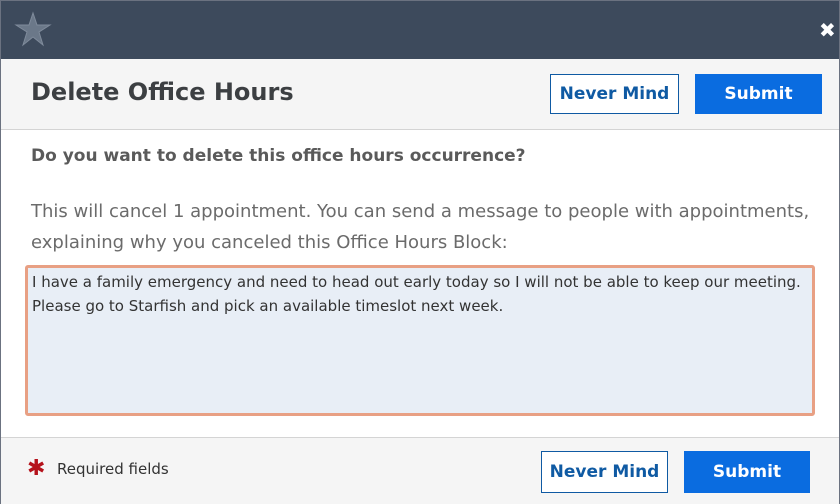  What do you see at coordinates (420, 94) in the screenshot?
I see `dialog-header: Delete Office Hours Never Mind Submit` at bounding box center [420, 94].